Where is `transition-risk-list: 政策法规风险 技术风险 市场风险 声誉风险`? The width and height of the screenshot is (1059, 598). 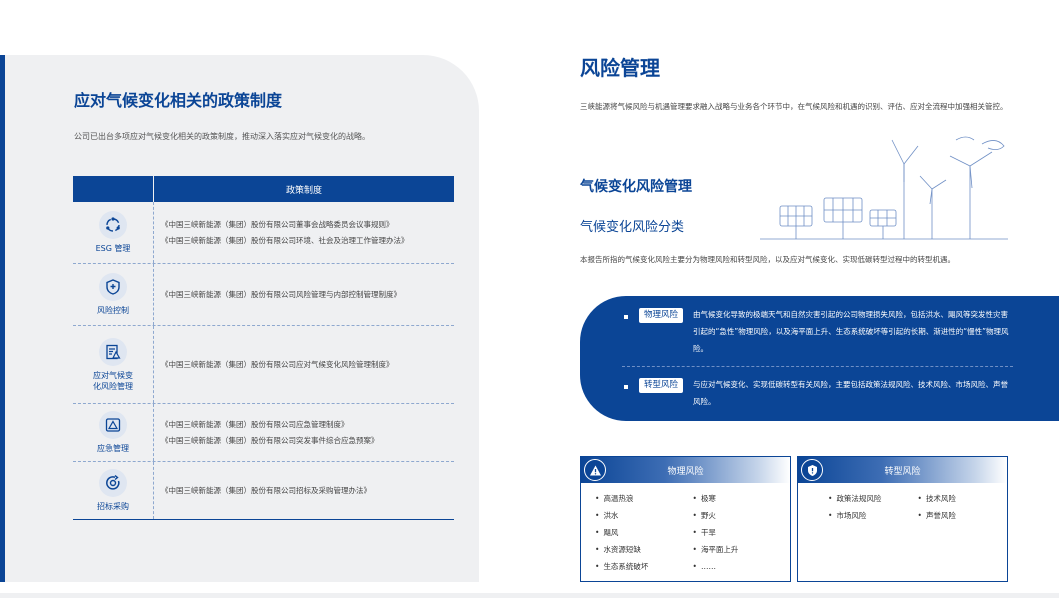 transition-risk-list: 政策法规风险 技术风险 市场风险 声誉风险 is located at coordinates (902, 503).